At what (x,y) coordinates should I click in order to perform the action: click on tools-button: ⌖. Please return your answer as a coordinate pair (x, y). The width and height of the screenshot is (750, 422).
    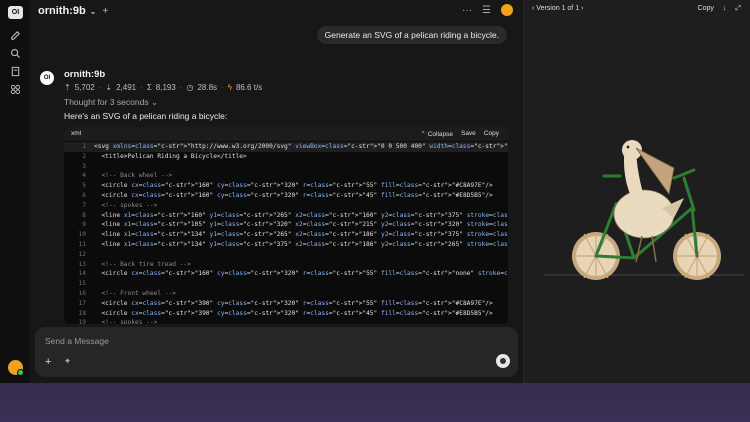
    Looking at the image, I should click on (67, 361).